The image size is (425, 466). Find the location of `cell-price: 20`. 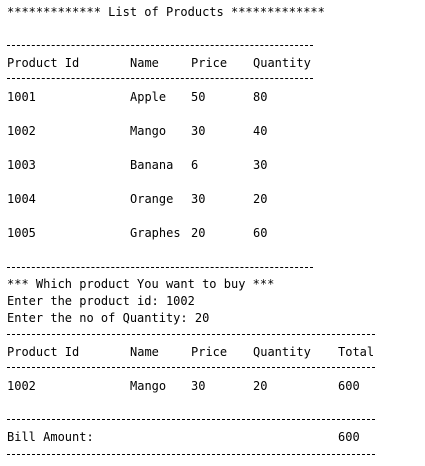

cell-price: 20 is located at coordinates (198, 233).